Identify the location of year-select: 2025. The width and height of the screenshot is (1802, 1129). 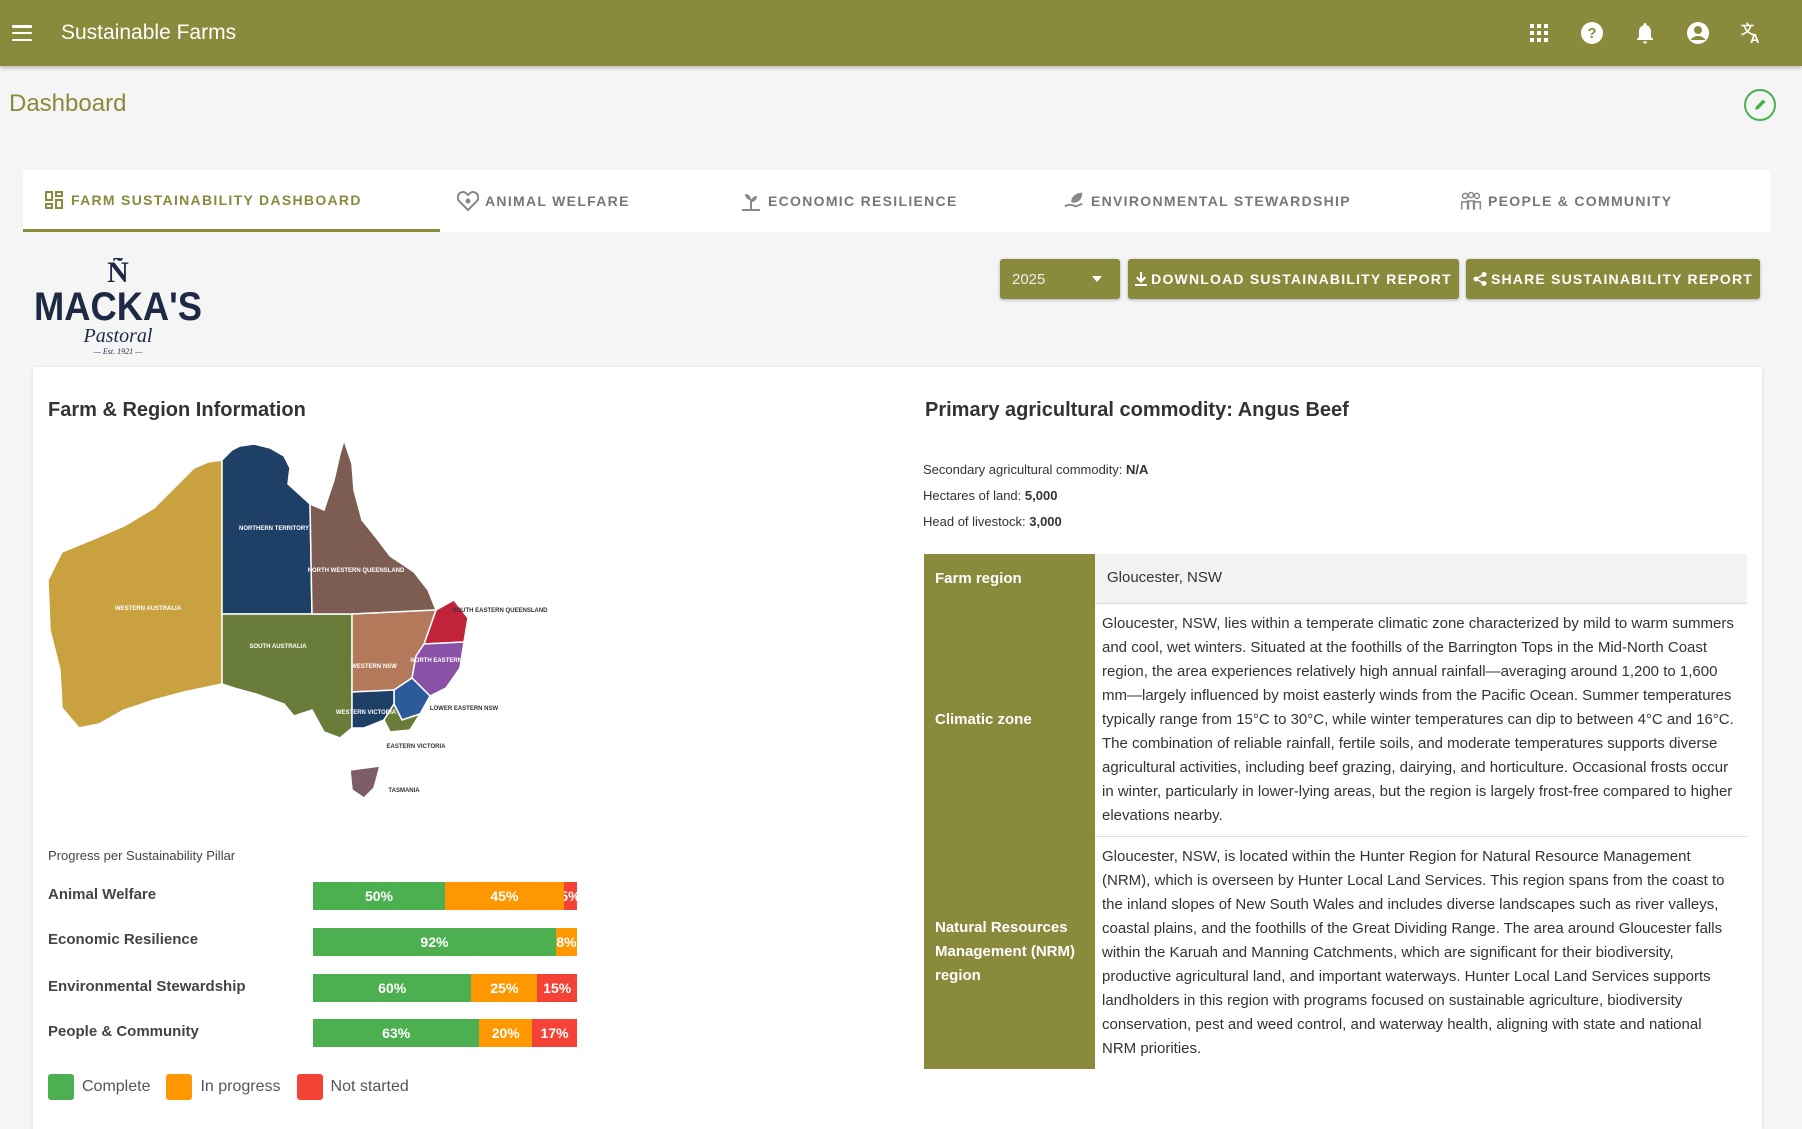
(1060, 279).